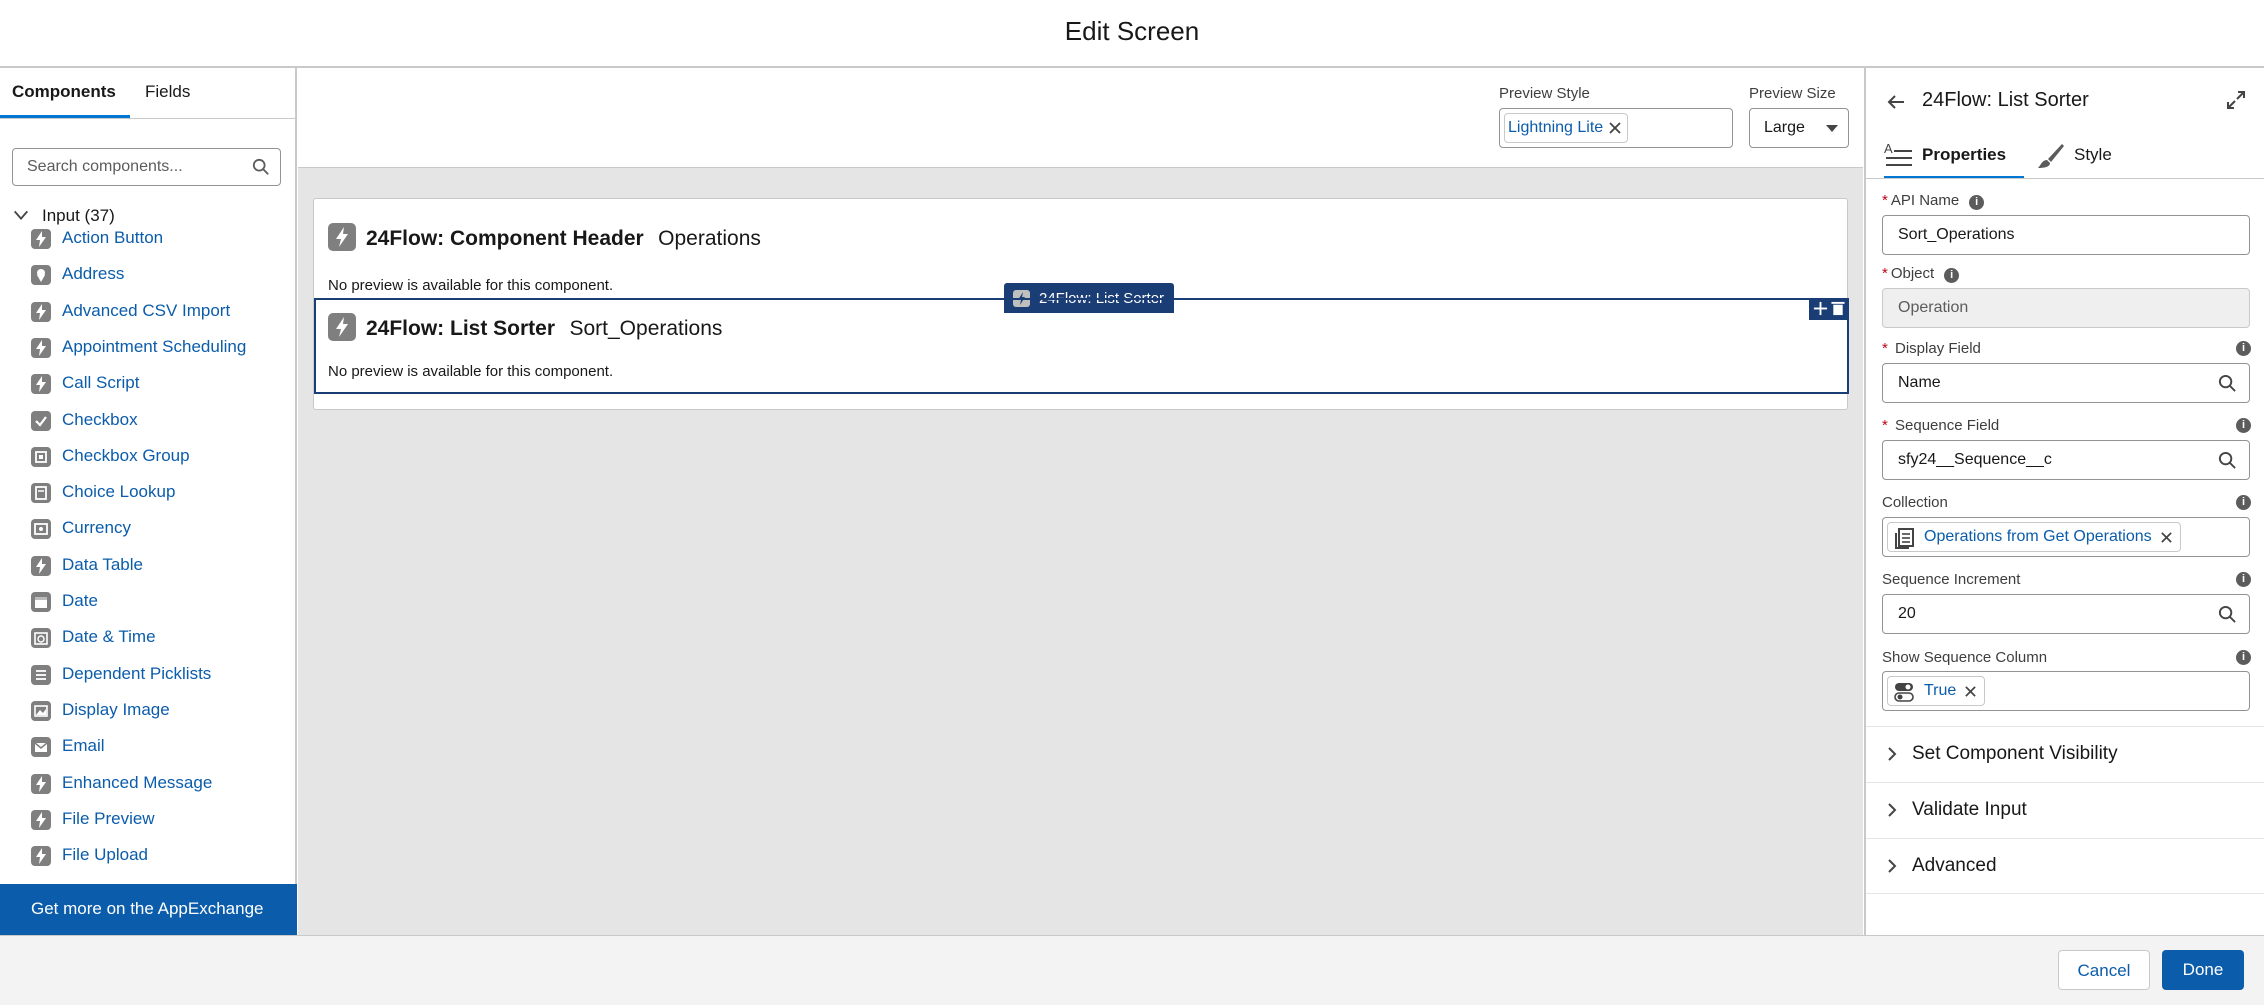 Image resolution: width=2264 pixels, height=1005 pixels. I want to click on show-sequence-column-value: True, so click(1940, 690).